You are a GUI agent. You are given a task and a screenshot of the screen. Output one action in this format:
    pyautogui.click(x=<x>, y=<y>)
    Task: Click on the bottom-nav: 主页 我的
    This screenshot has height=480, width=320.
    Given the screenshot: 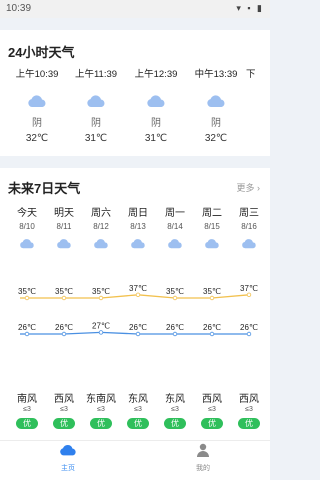 What is the action you would take?
    pyautogui.click(x=135, y=460)
    